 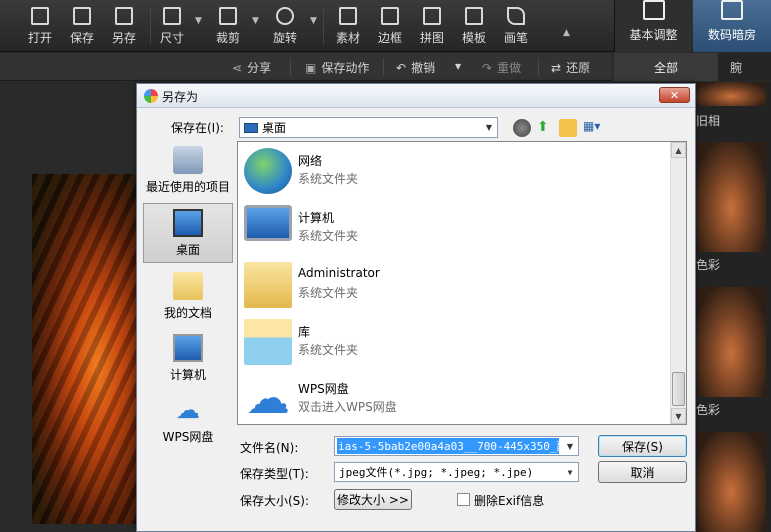 I want to click on file-list-scrollbar: ▲ ▼, so click(x=678, y=283).